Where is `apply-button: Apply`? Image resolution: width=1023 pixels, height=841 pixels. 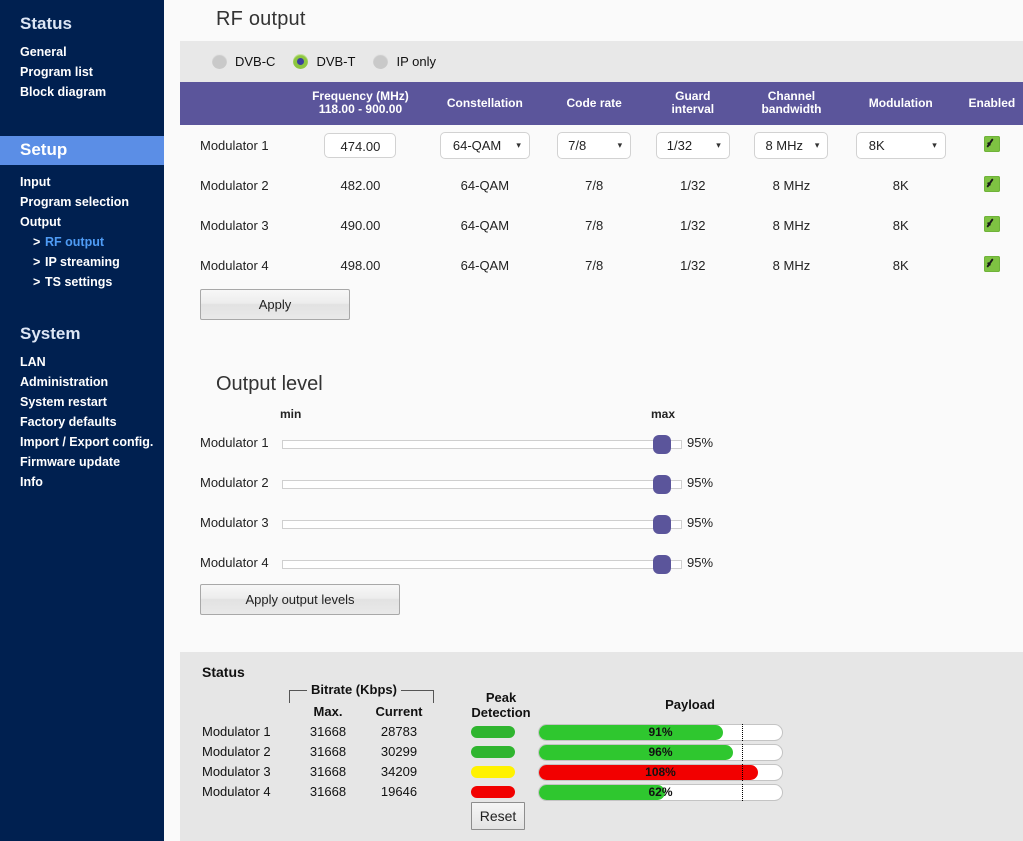 apply-button: Apply is located at coordinates (275, 304).